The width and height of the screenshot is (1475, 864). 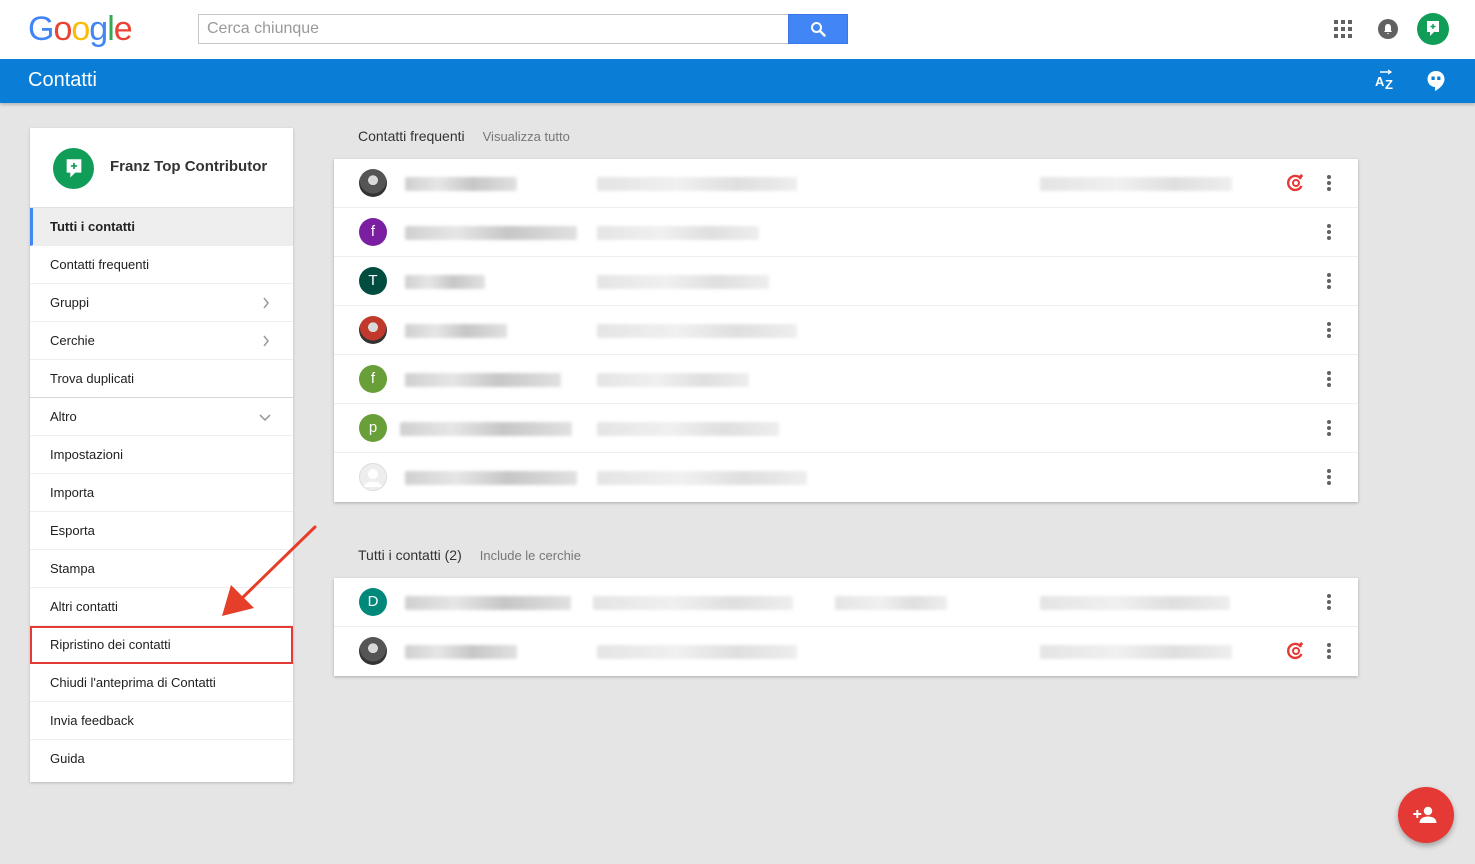 I want to click on sidebar-item-label: Gruppi, so click(x=70, y=302).